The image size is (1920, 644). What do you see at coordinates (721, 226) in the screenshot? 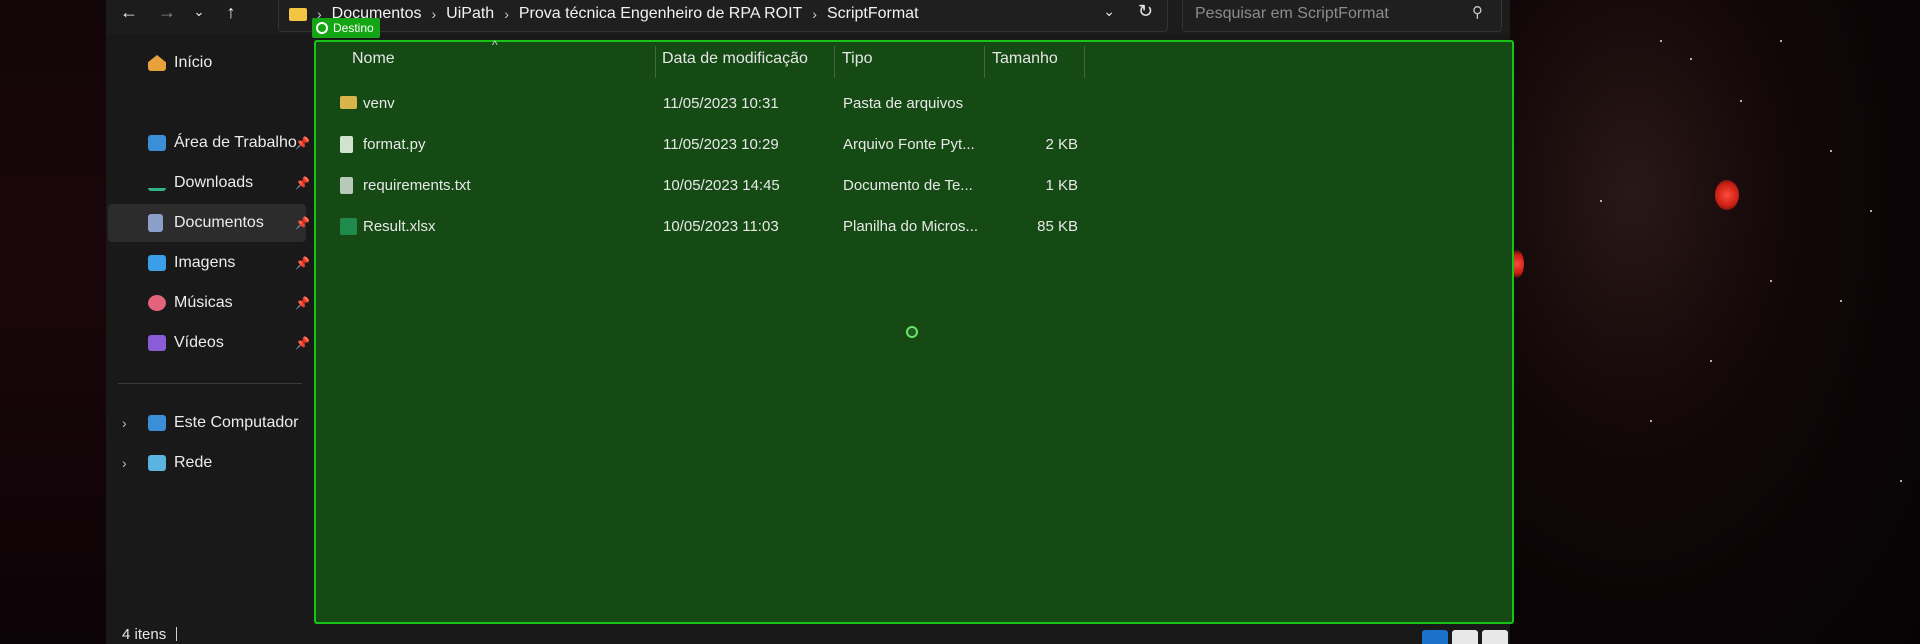
I see `file-modified: 10/05/2023 11:03` at bounding box center [721, 226].